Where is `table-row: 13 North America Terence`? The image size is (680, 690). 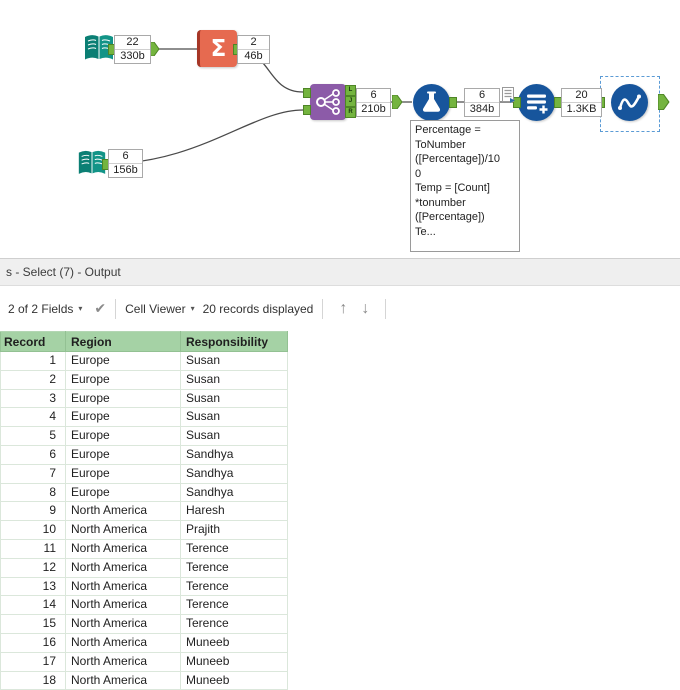 table-row: 13 North America Terence is located at coordinates (144, 586).